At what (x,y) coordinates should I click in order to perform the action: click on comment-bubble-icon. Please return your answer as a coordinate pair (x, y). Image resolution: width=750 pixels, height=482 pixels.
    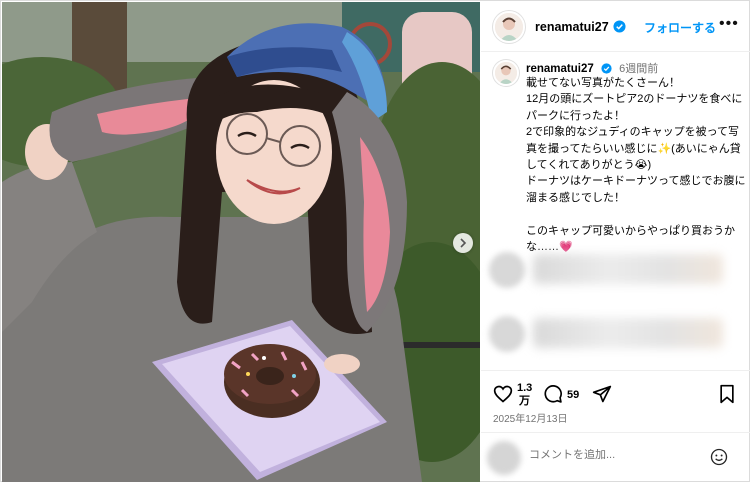
    Looking at the image, I should click on (553, 394).